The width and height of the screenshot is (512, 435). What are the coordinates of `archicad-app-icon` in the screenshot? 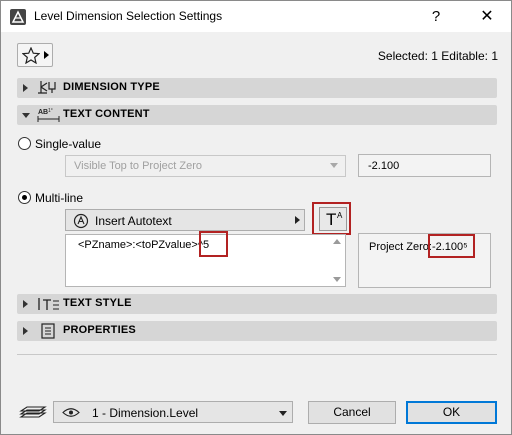 It's located at (18, 17).